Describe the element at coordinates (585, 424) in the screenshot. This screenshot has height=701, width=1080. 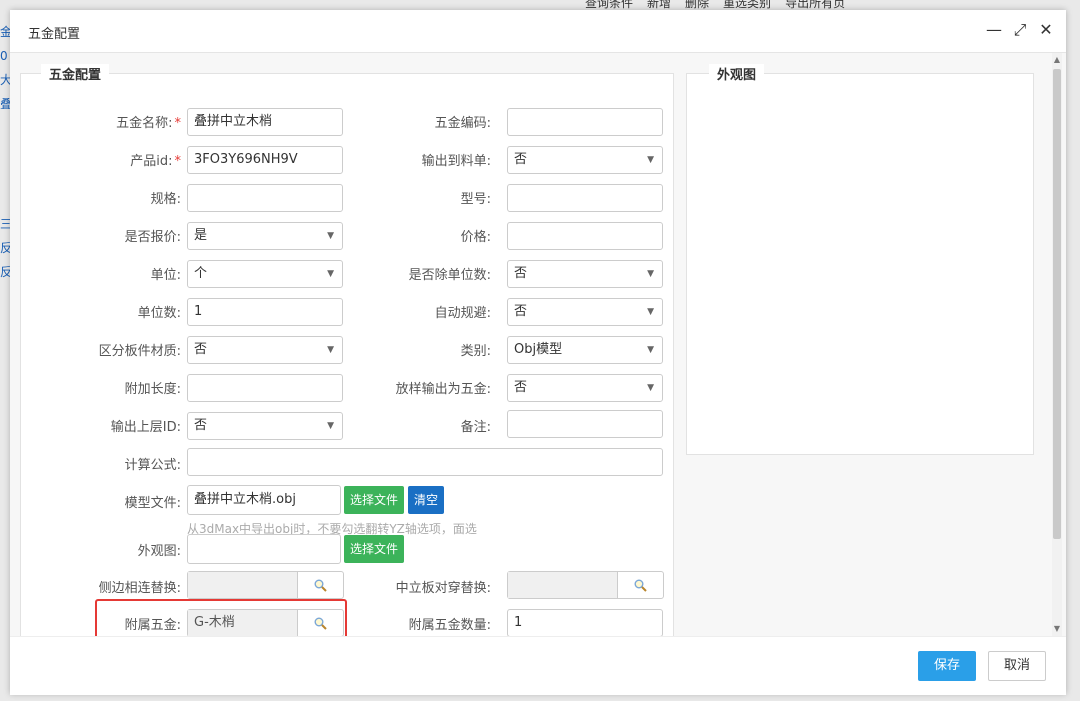
I see `remark-textarea` at that location.